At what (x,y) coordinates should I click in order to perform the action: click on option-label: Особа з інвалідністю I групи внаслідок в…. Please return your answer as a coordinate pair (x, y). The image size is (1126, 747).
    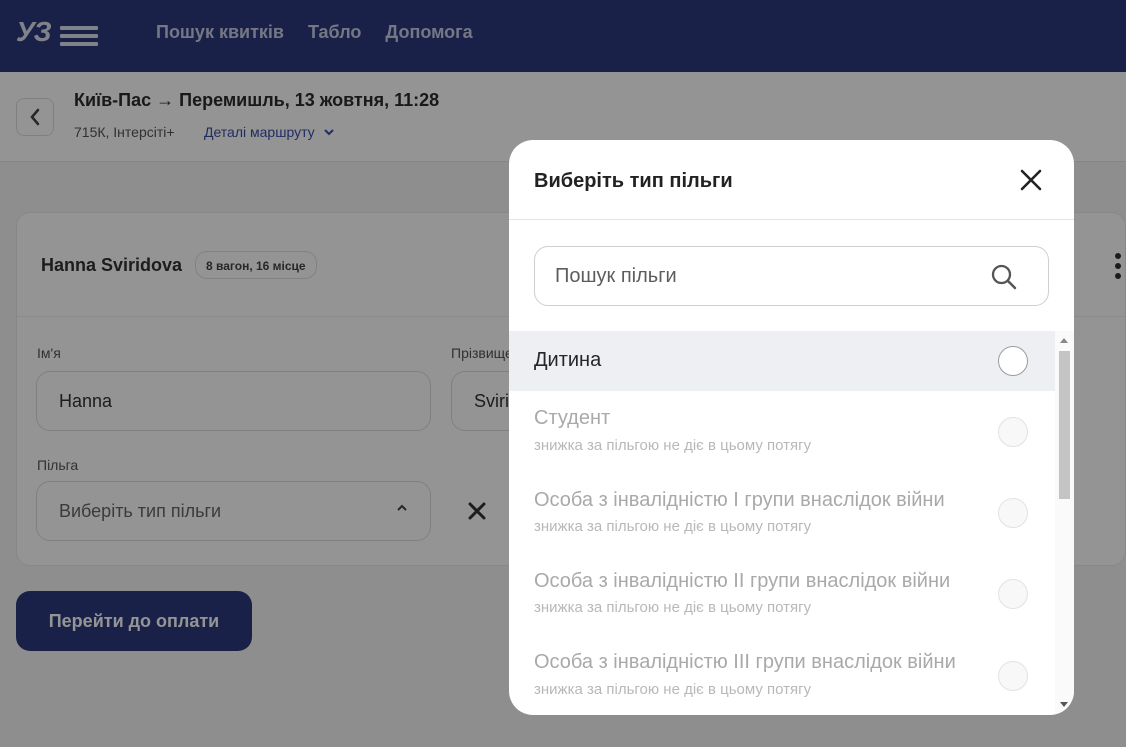
    Looking at the image, I should click on (739, 500).